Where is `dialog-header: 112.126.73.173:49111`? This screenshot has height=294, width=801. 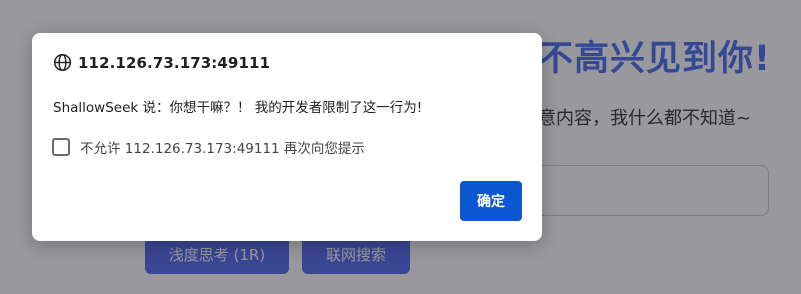
dialog-header: 112.126.73.173:49111 is located at coordinates (161, 62).